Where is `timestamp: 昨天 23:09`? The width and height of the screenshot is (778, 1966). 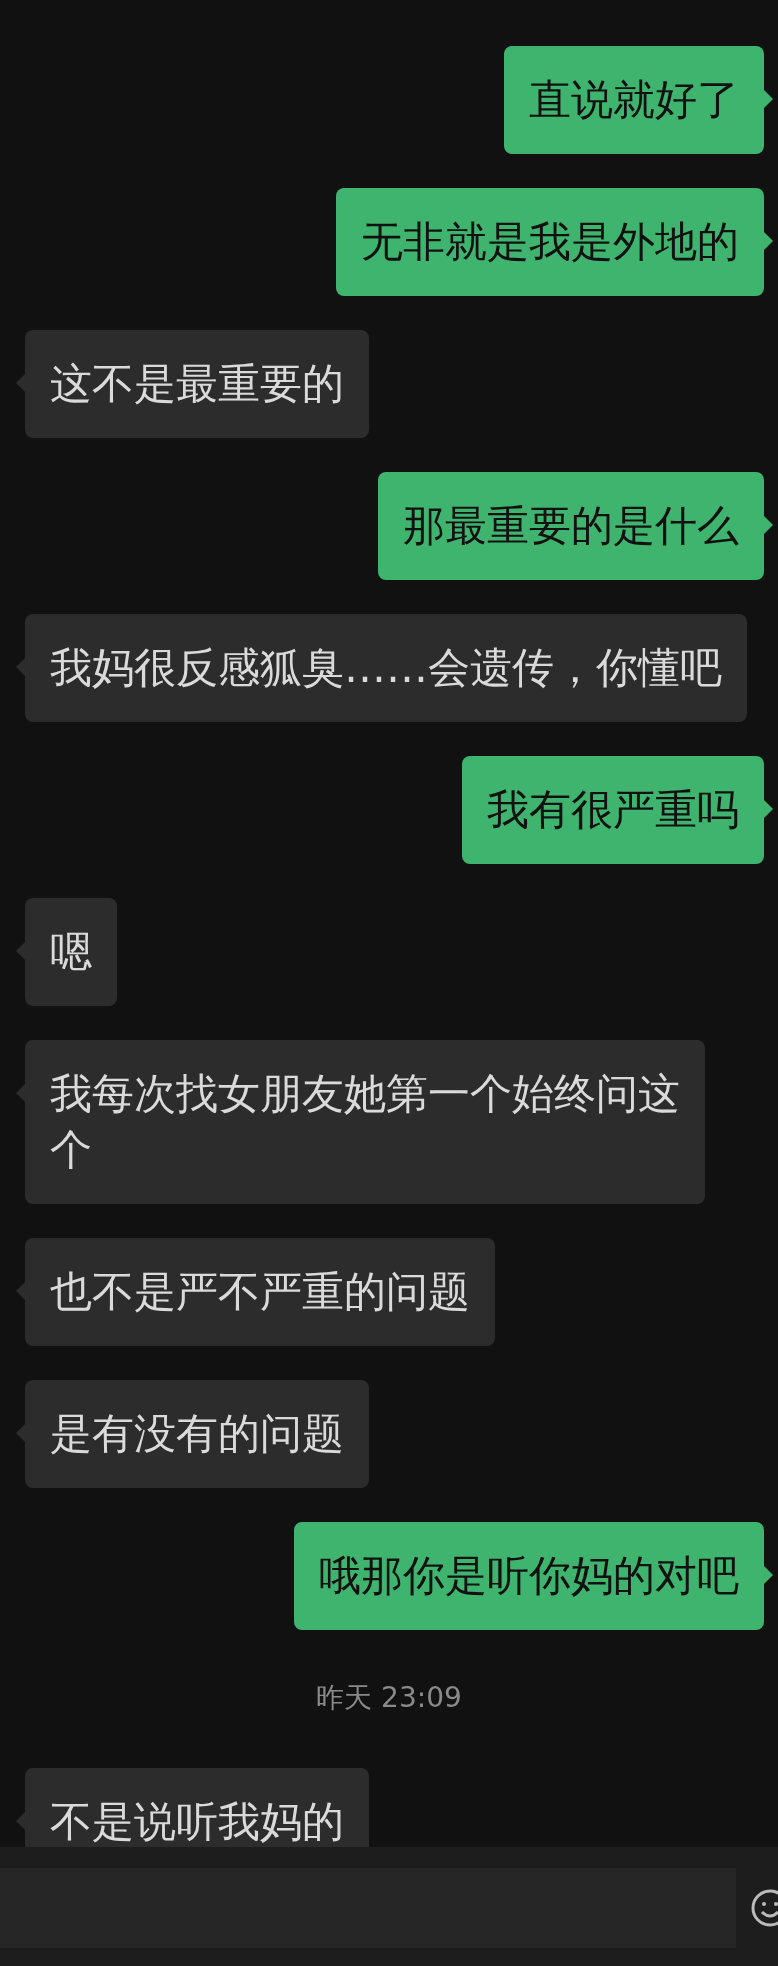
timestamp: 昨天 23:09 is located at coordinates (389, 1698).